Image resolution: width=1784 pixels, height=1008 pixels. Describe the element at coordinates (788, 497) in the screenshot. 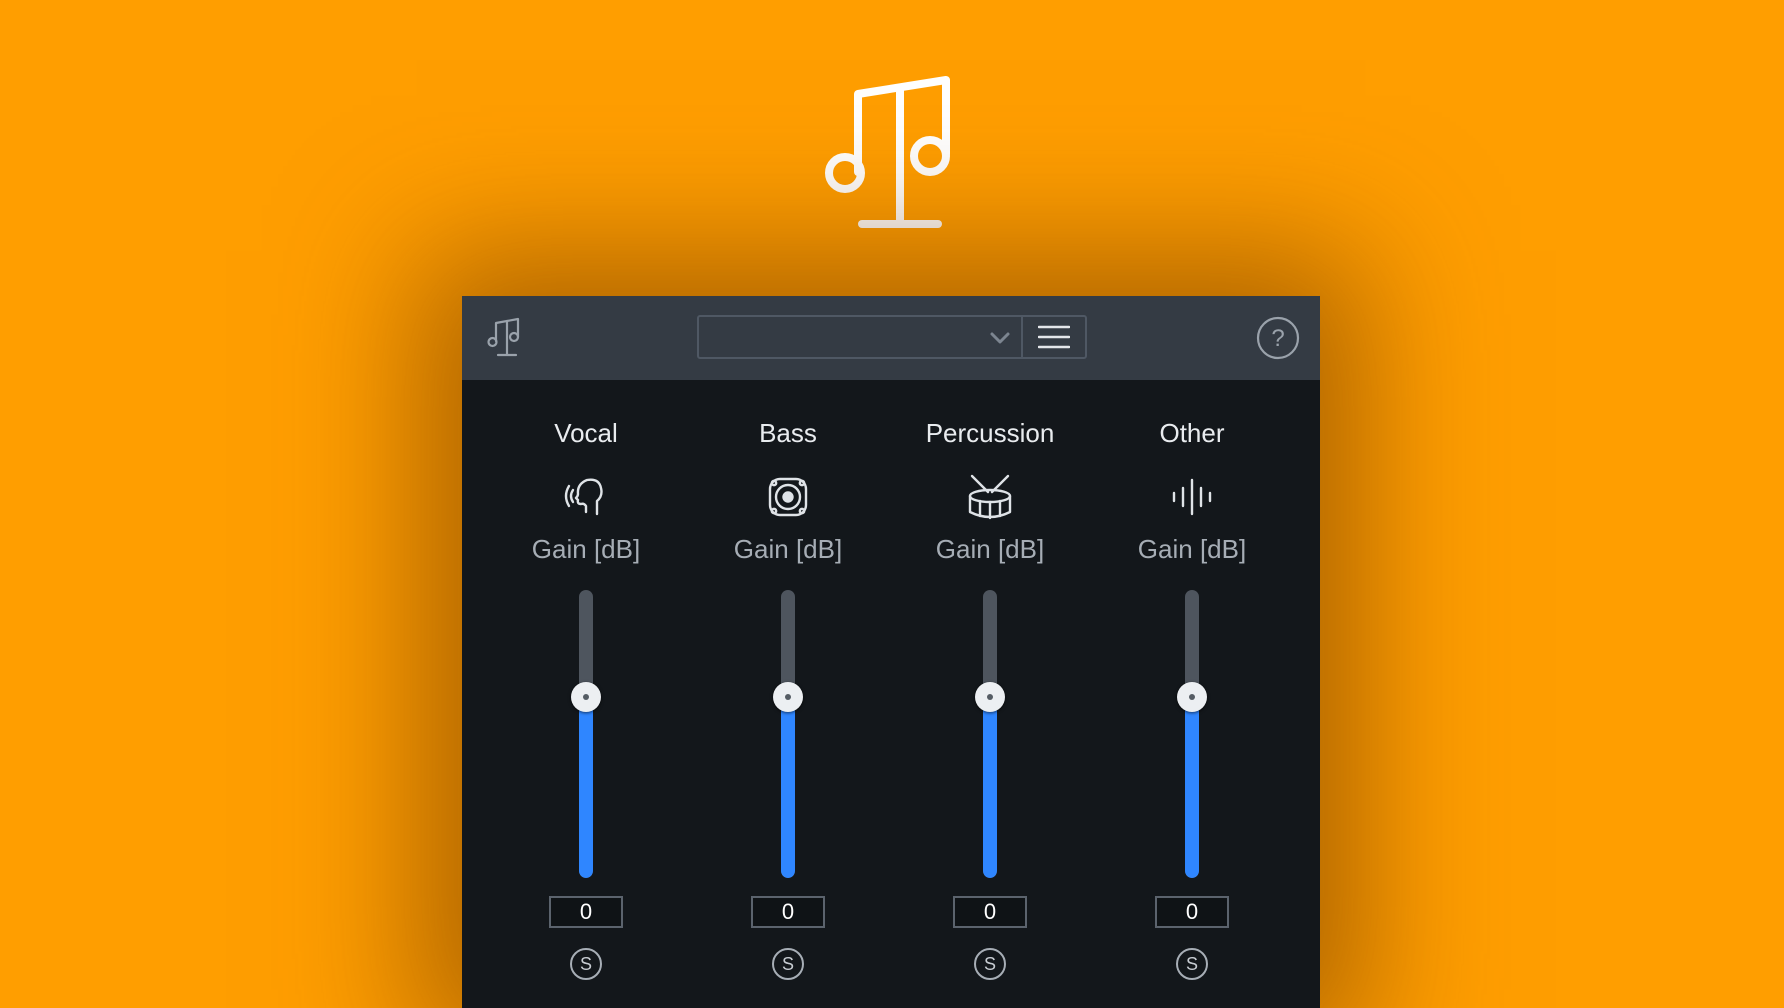

I see `speaker-icon` at that location.